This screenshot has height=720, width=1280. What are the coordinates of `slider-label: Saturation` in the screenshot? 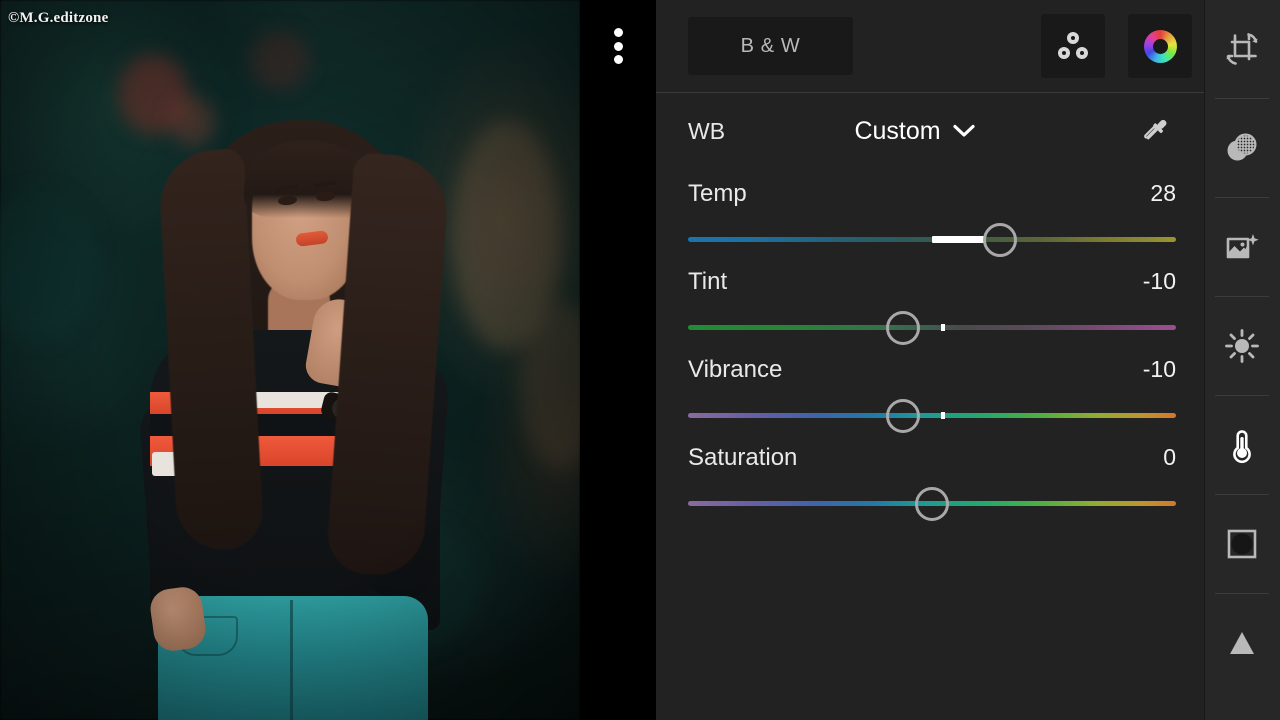 It's located at (743, 457).